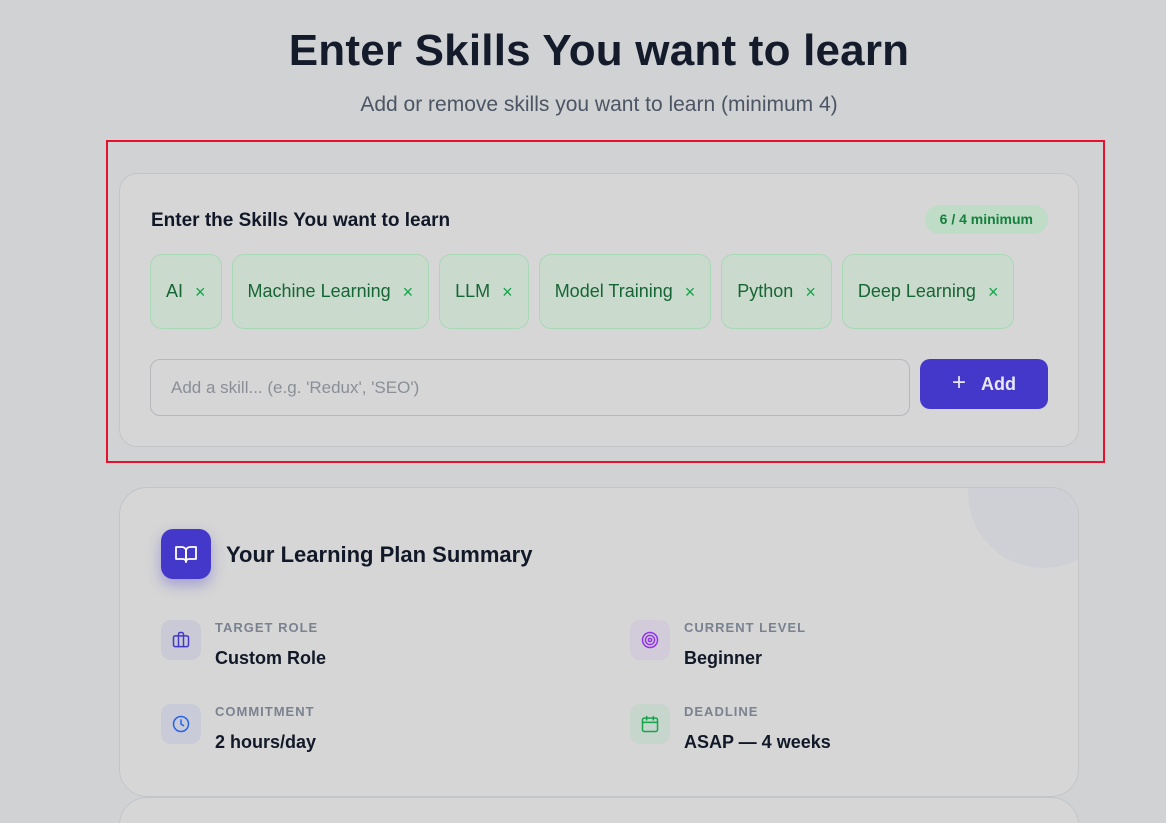 This screenshot has width=1166, height=823. I want to click on skill-chip-label: Deep Learning, so click(916, 291).